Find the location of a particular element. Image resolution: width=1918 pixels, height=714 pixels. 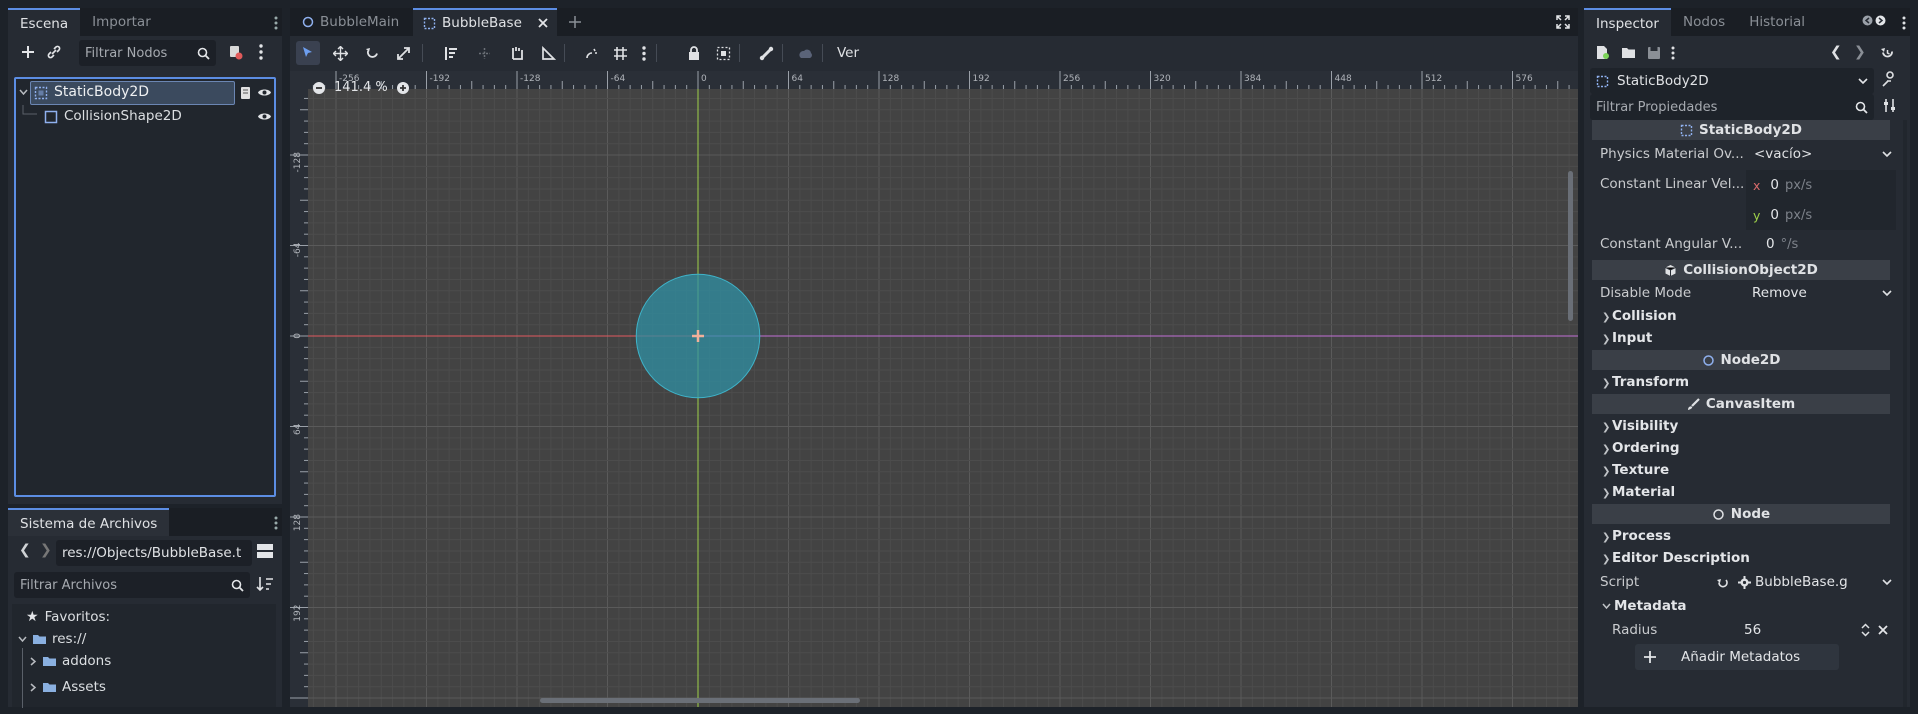

history-back-icon: ❮ is located at coordinates (1836, 52).